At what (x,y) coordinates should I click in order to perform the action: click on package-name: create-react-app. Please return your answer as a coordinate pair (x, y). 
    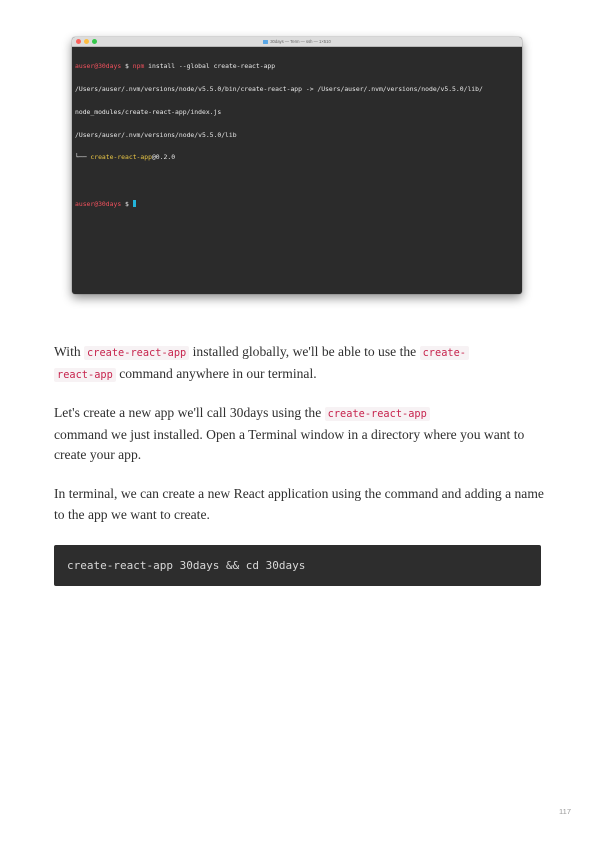
    Looking at the image, I should click on (121, 157).